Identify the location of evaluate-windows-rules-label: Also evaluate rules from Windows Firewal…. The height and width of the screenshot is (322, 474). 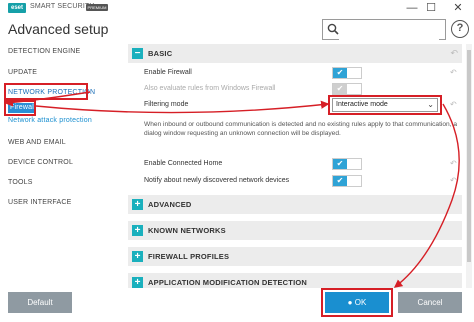
(210, 88).